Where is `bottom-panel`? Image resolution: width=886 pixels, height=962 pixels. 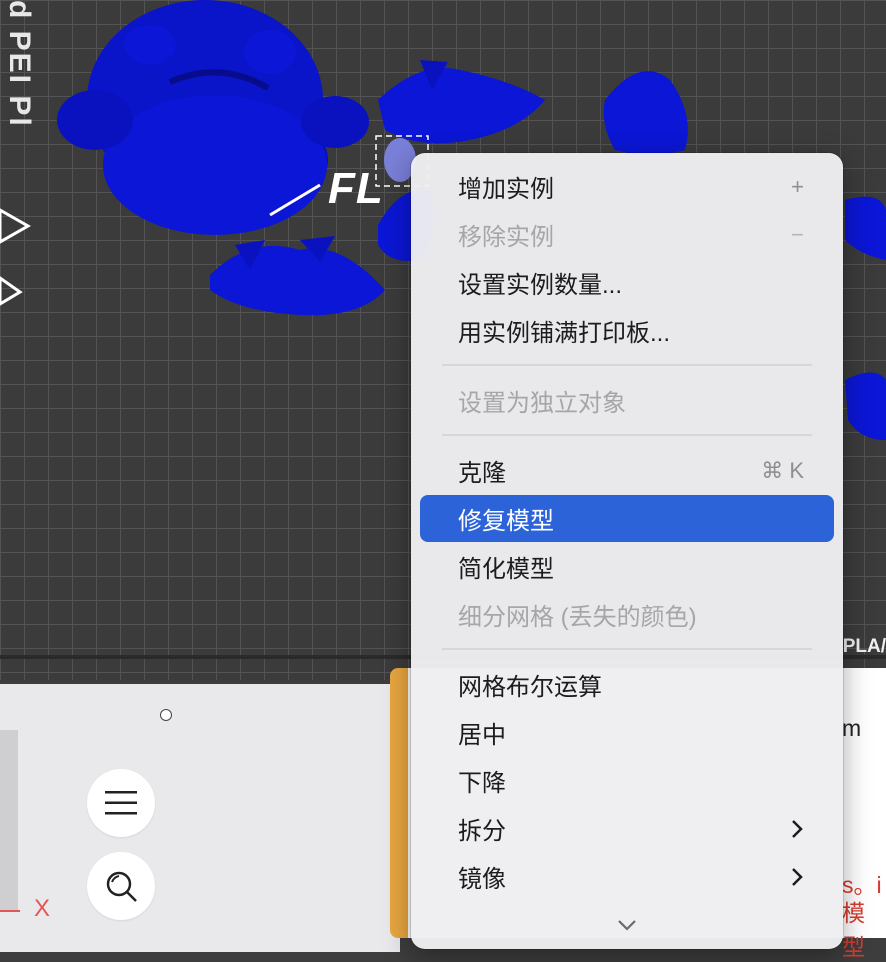 bottom-panel is located at coordinates (200, 818).